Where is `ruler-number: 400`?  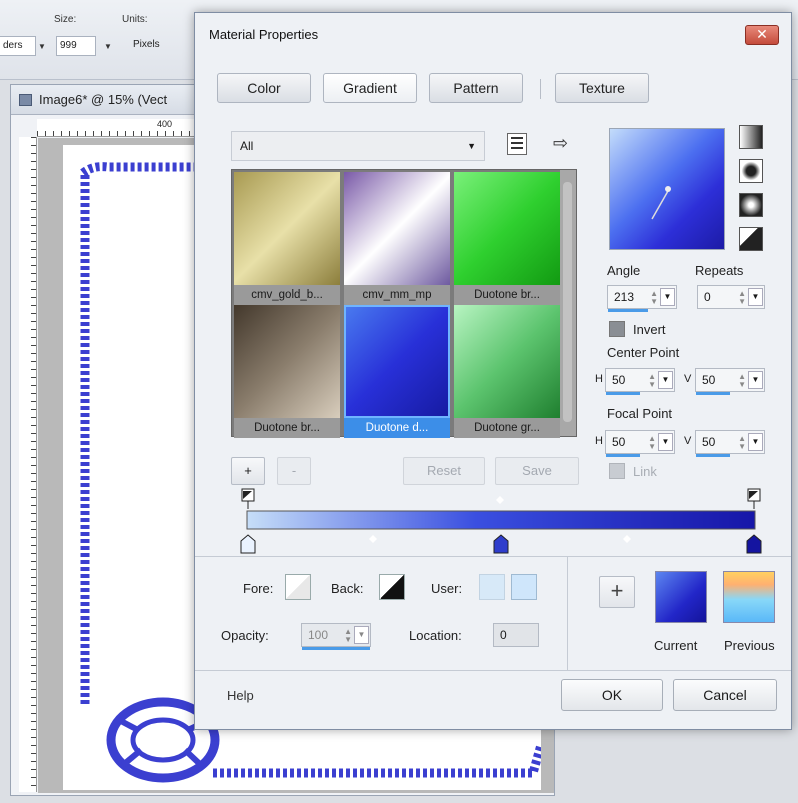 ruler-number: 400 is located at coordinates (165, 124).